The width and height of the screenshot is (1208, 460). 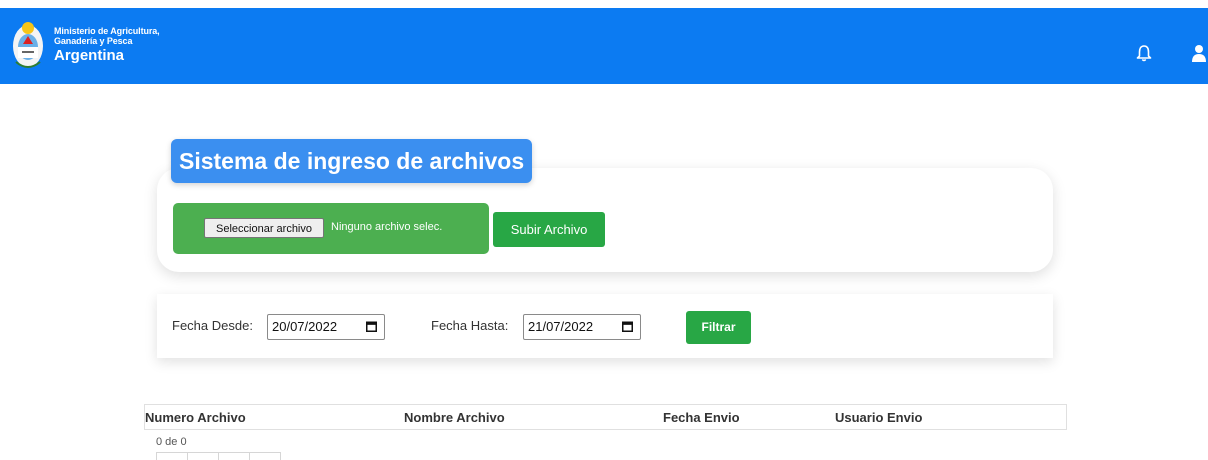 I want to click on file-status-text: Ninguno archivo selec., so click(x=387, y=227).